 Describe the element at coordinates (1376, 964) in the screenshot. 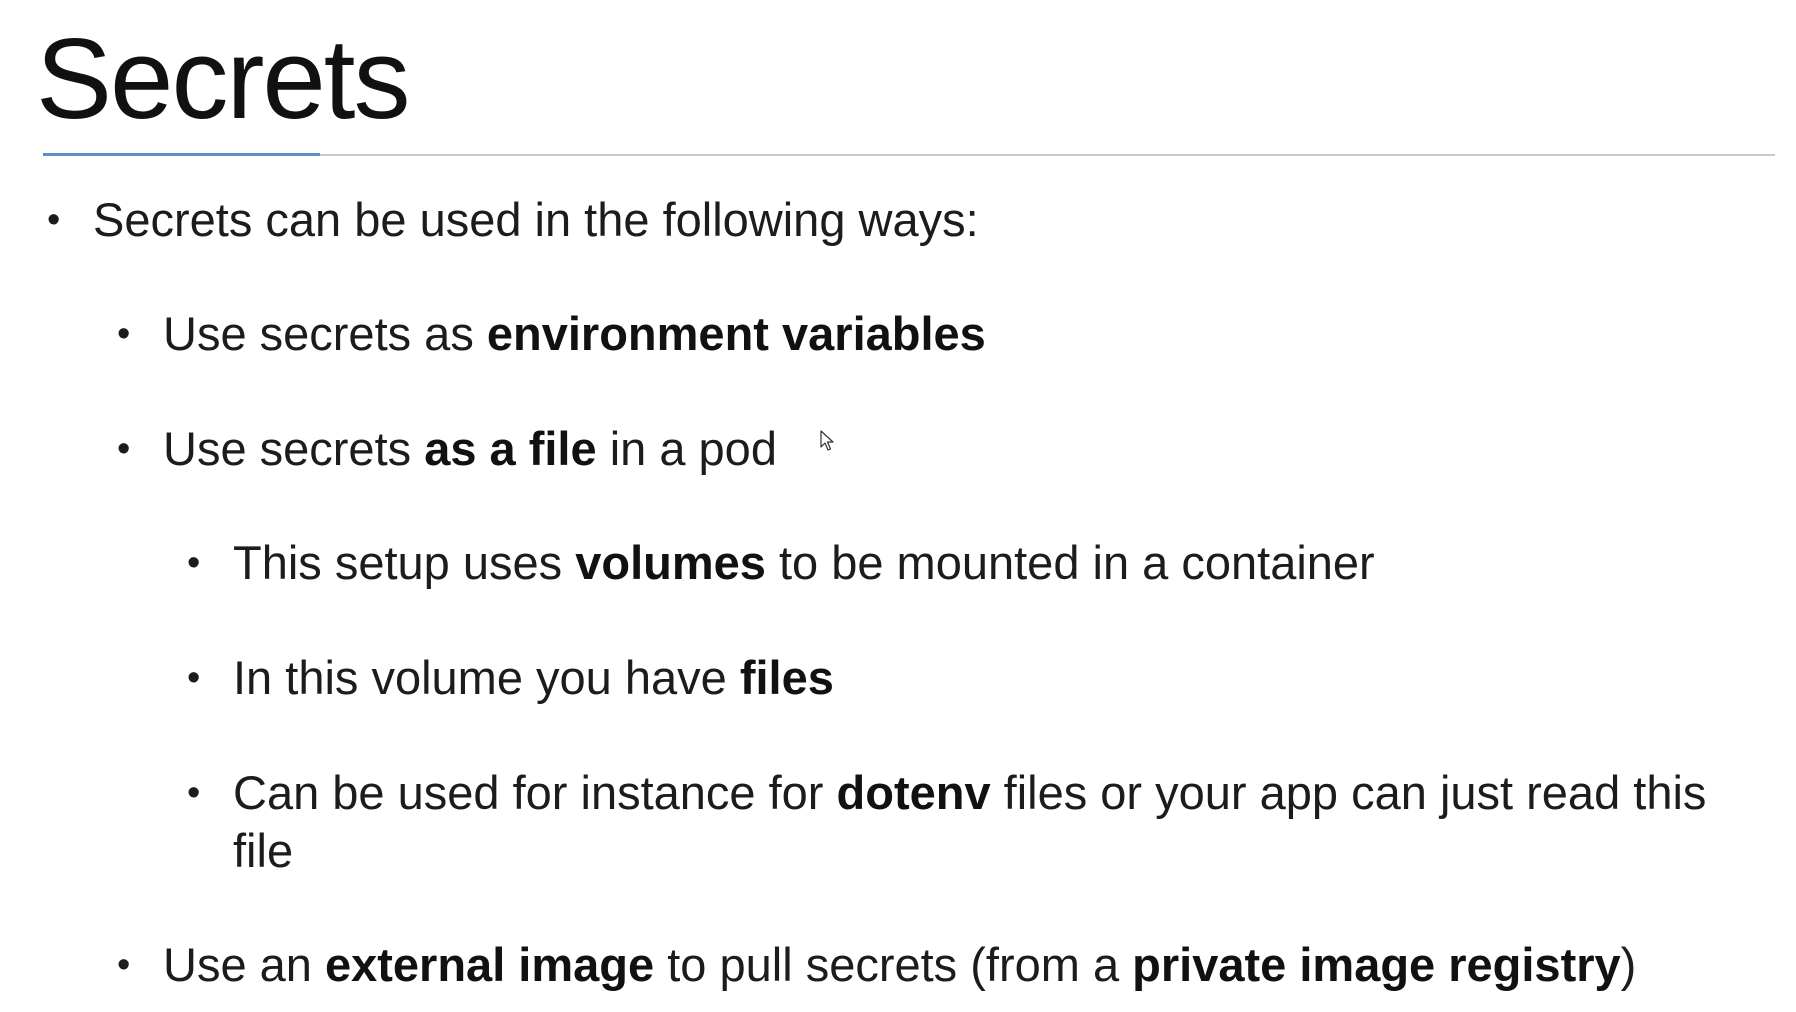

I see `bullet-emphasis: private image registry` at that location.